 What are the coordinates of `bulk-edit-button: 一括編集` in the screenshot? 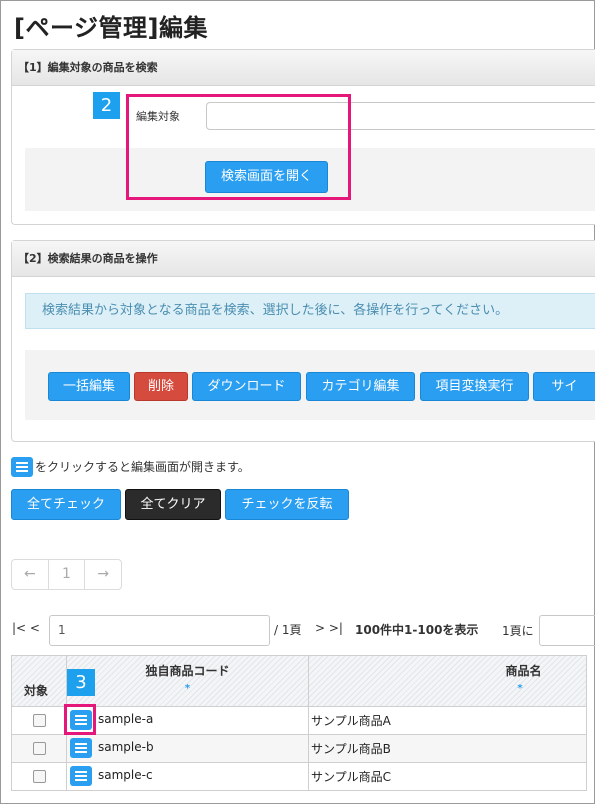 It's located at (89, 386).